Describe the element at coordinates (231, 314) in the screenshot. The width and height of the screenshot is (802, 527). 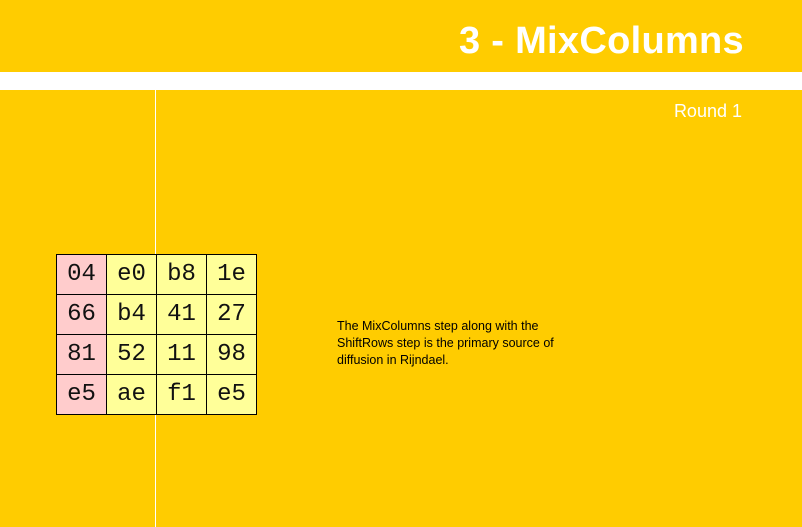
I see `matrix-cell: 27` at that location.